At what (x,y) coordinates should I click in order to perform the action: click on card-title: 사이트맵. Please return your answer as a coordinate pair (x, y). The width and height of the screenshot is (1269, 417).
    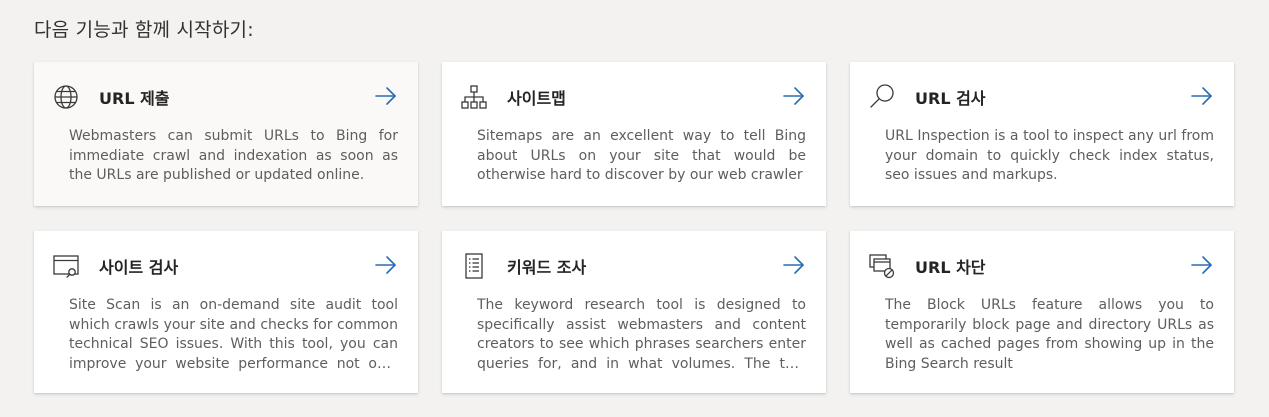
    Looking at the image, I should click on (536, 98).